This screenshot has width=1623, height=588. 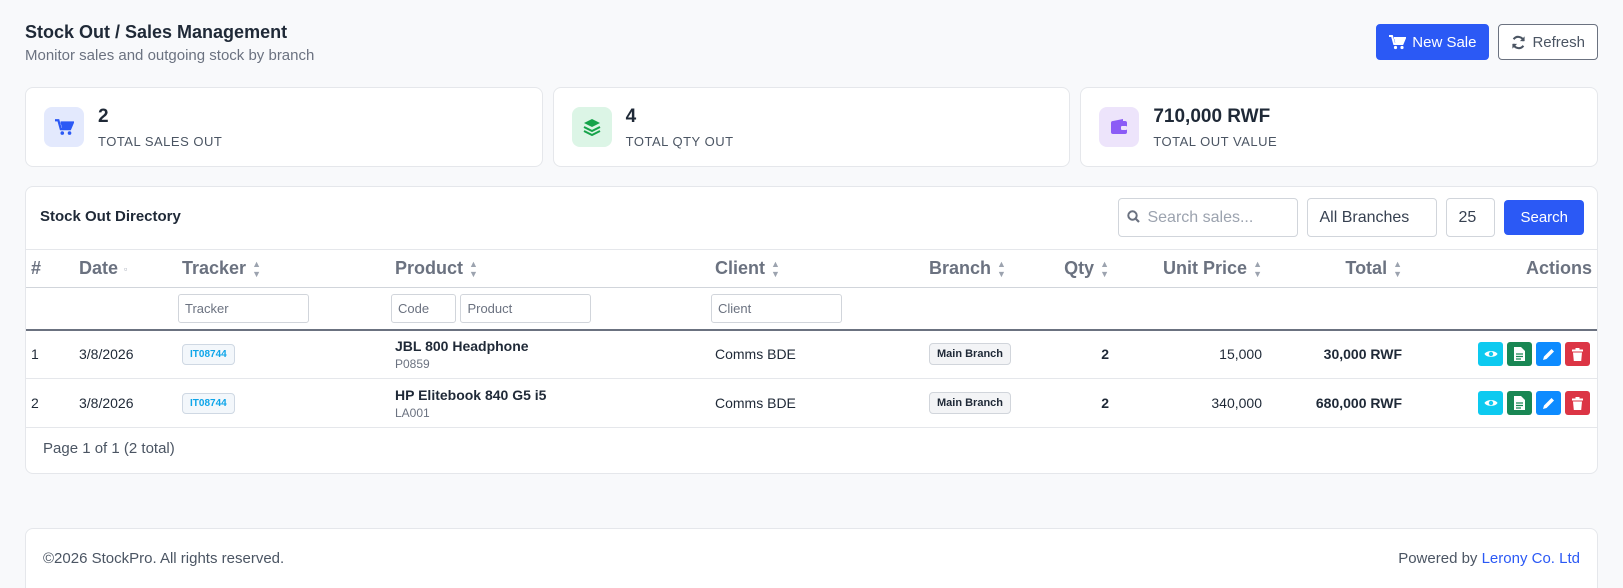 I want to click on layers-icon, so click(x=591, y=127).